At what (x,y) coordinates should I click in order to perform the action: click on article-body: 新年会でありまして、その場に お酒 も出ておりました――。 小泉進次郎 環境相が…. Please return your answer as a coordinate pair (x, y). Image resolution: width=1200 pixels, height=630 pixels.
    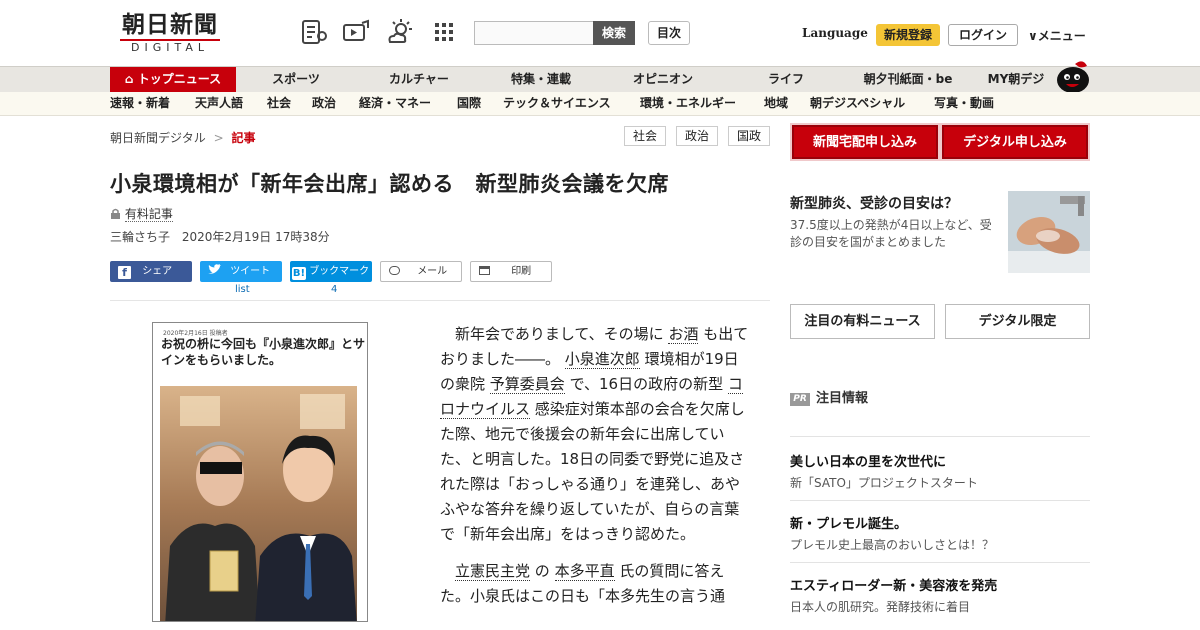
    Looking at the image, I should click on (596, 471).